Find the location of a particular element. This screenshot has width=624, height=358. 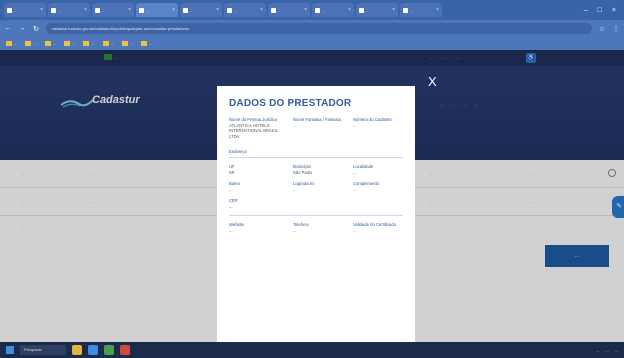

back-icon: ← is located at coordinates (8, 28).